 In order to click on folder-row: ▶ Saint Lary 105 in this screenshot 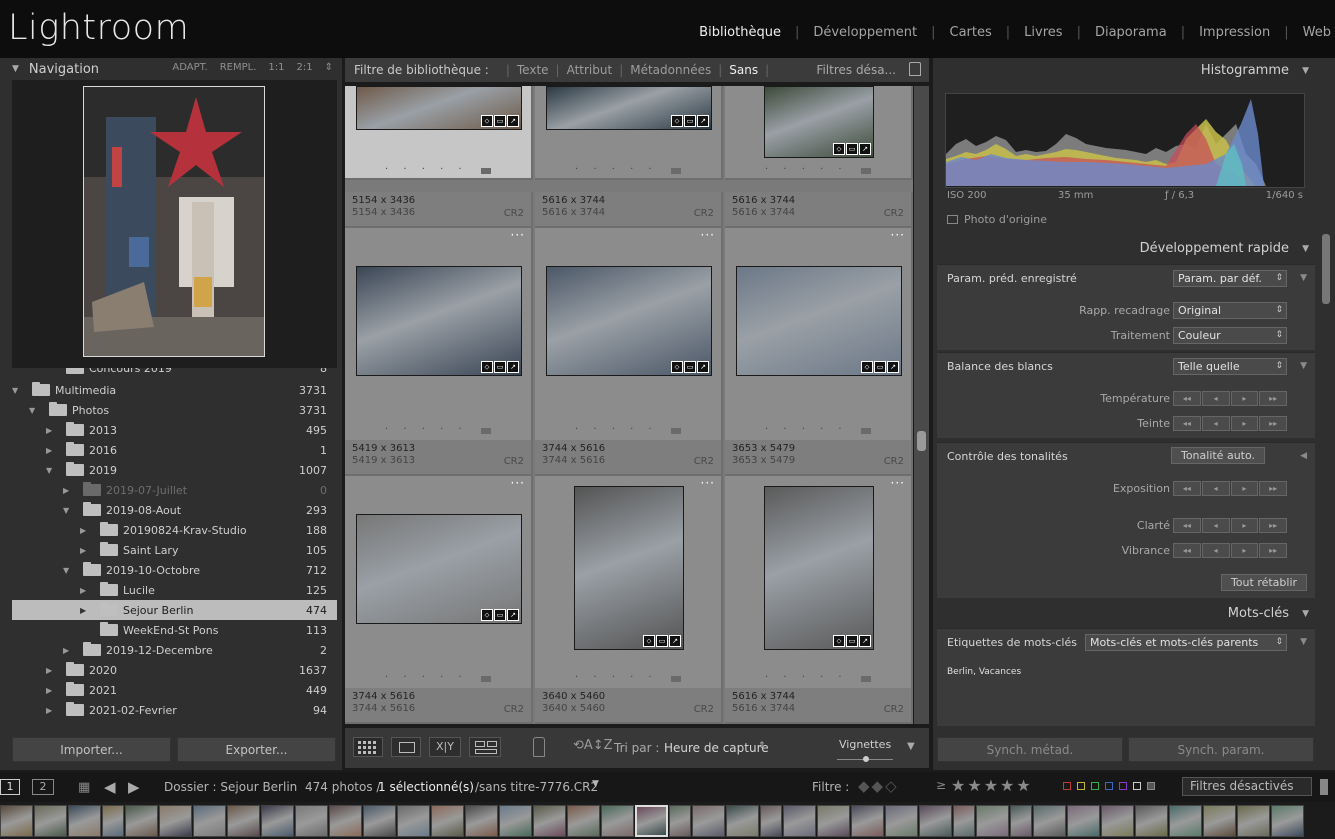, I will do `click(174, 550)`.